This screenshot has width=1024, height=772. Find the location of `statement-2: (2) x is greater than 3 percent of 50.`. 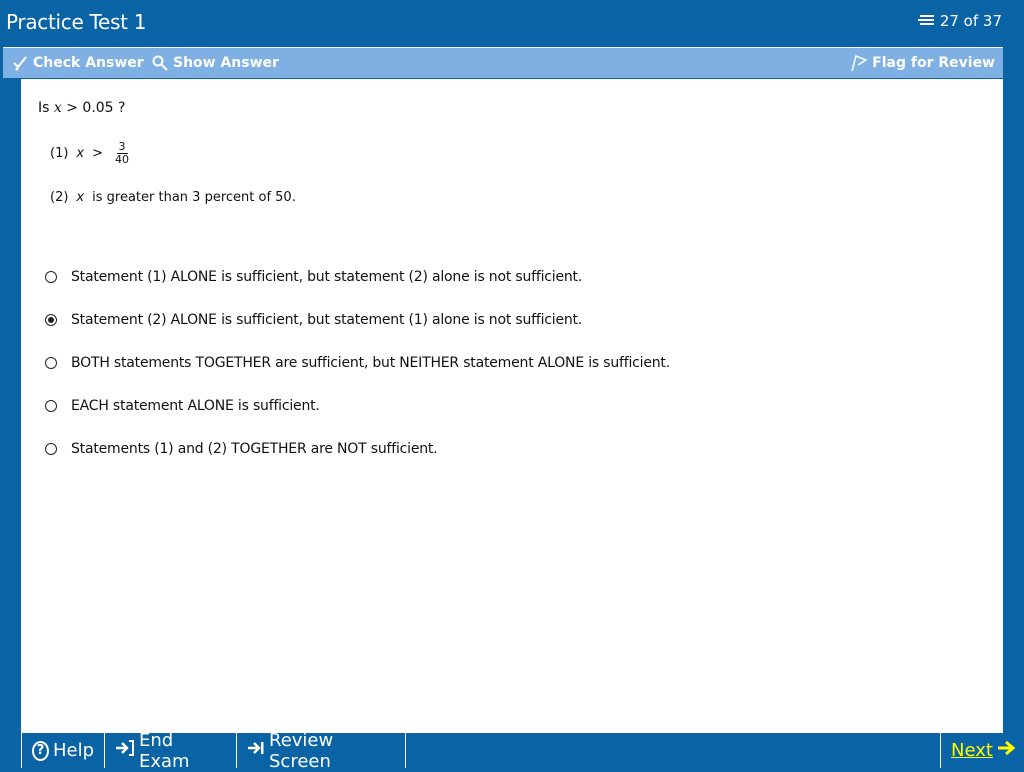

statement-2: (2) x is greater than 3 percent of 50. is located at coordinates (173, 197).